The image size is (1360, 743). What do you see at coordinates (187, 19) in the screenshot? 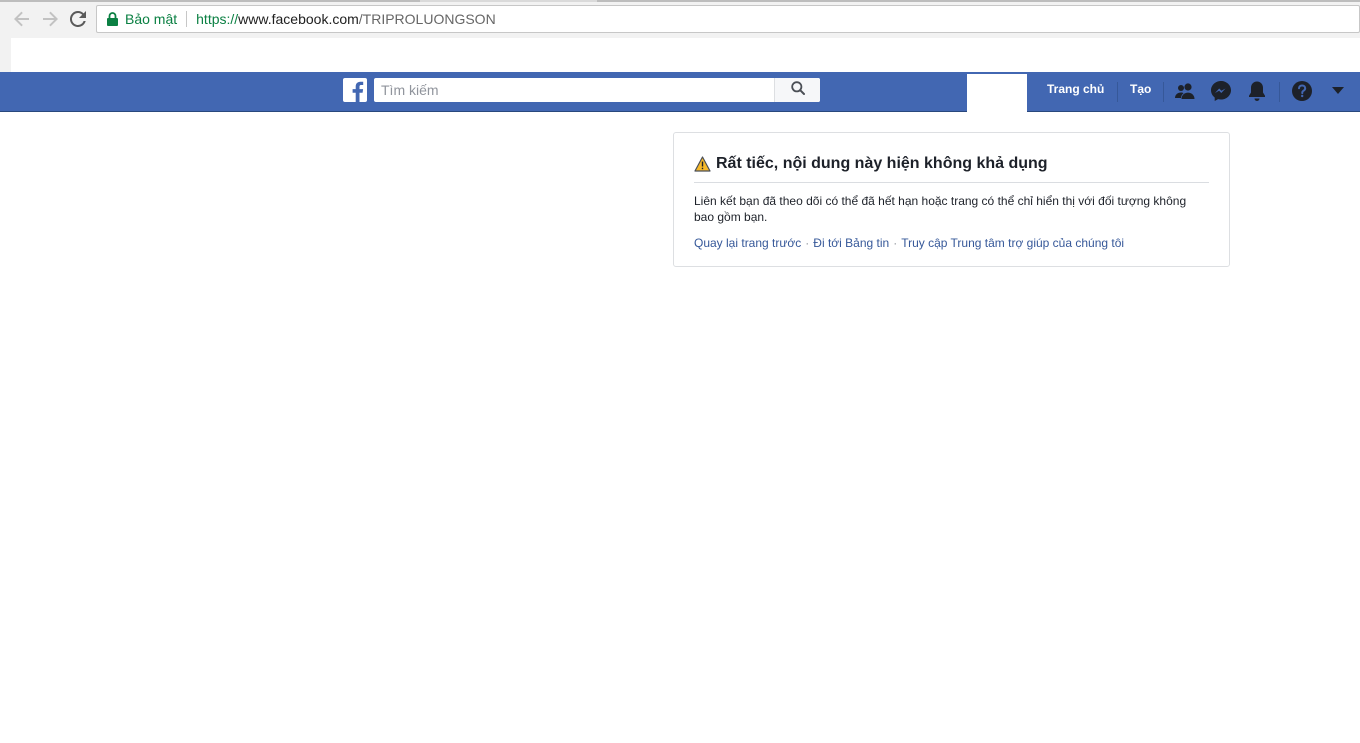
I see `address-divider` at bounding box center [187, 19].